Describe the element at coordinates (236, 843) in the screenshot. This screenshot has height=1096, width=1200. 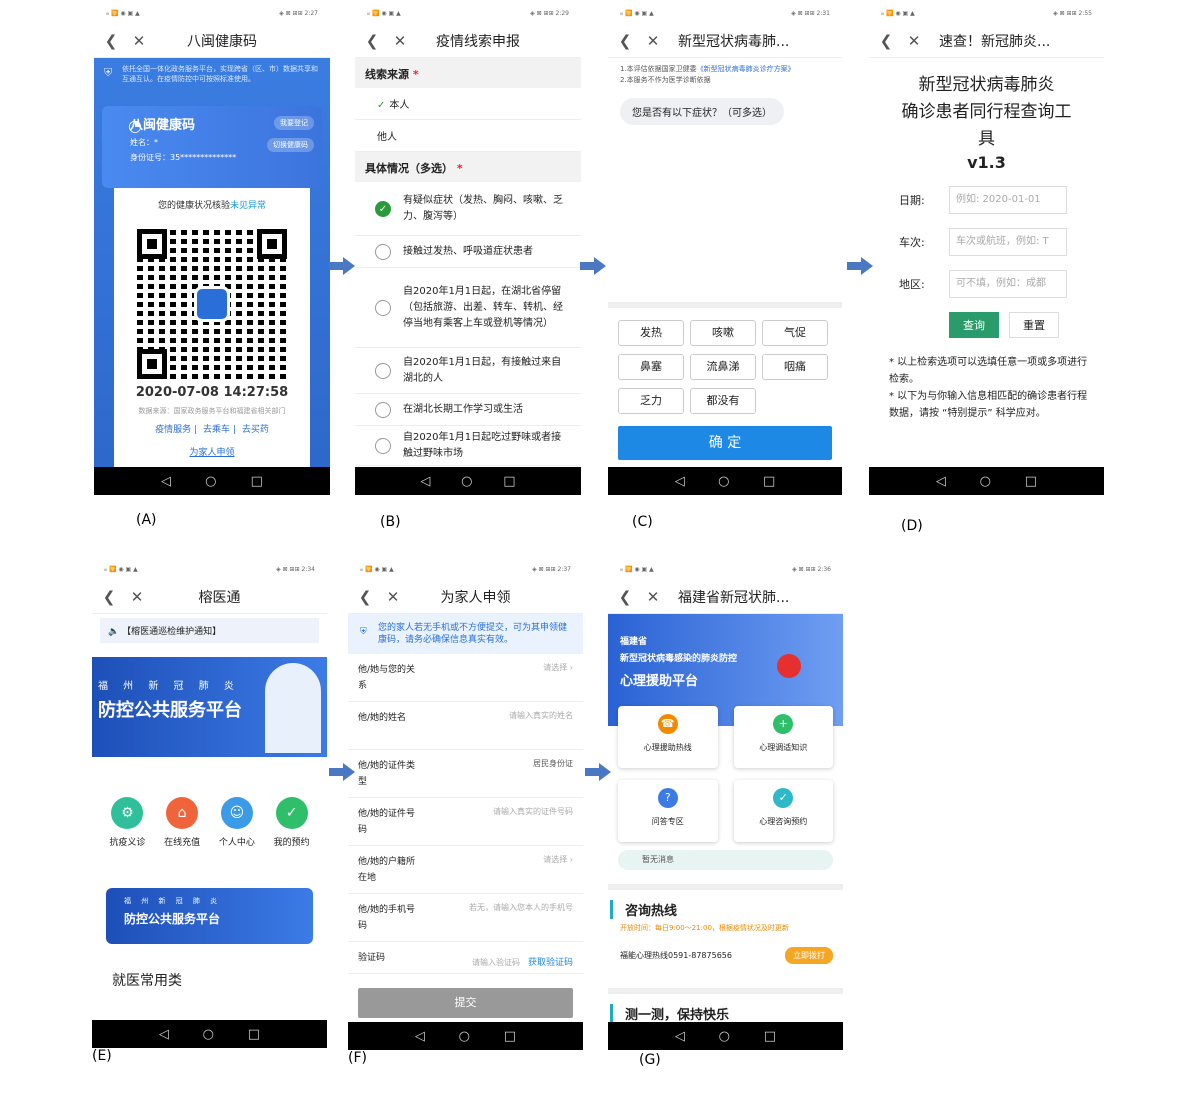
I see `service-label: 个人中心` at that location.